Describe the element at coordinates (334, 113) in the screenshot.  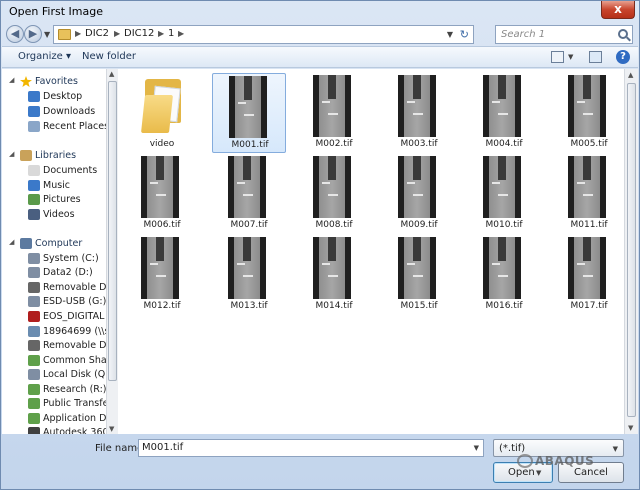
I see `file-item: M002.tif` at that location.